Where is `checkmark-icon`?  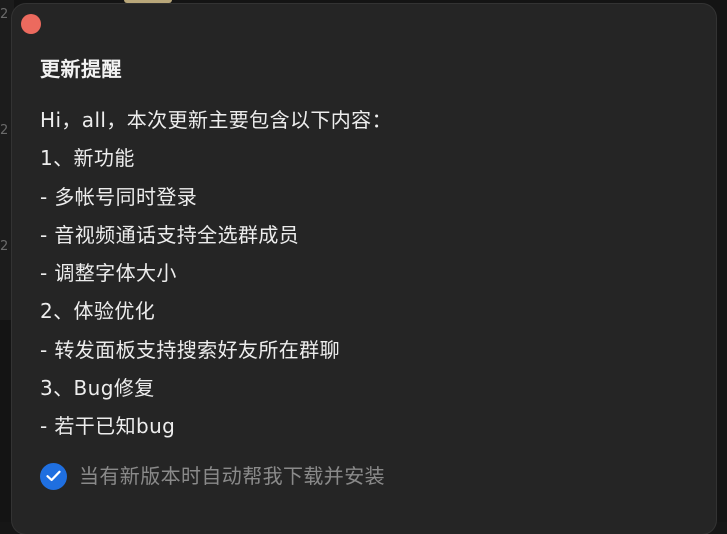 checkmark-icon is located at coordinates (53, 476).